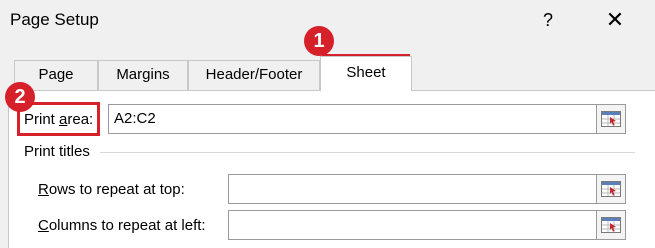 The image size is (655, 248). I want to click on print-area-label-pre: Print, so click(42, 119).